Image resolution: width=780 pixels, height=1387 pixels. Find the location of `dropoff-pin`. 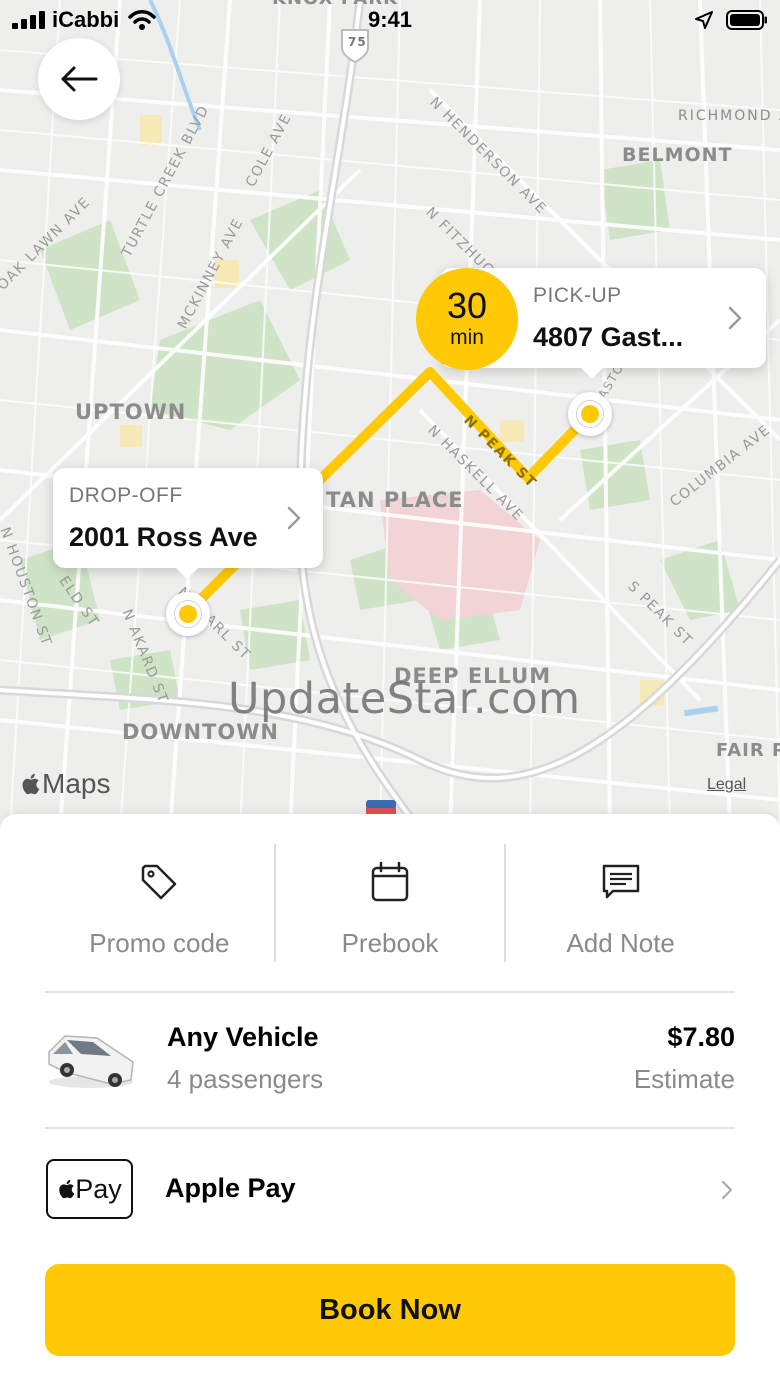

dropoff-pin is located at coordinates (188, 614).